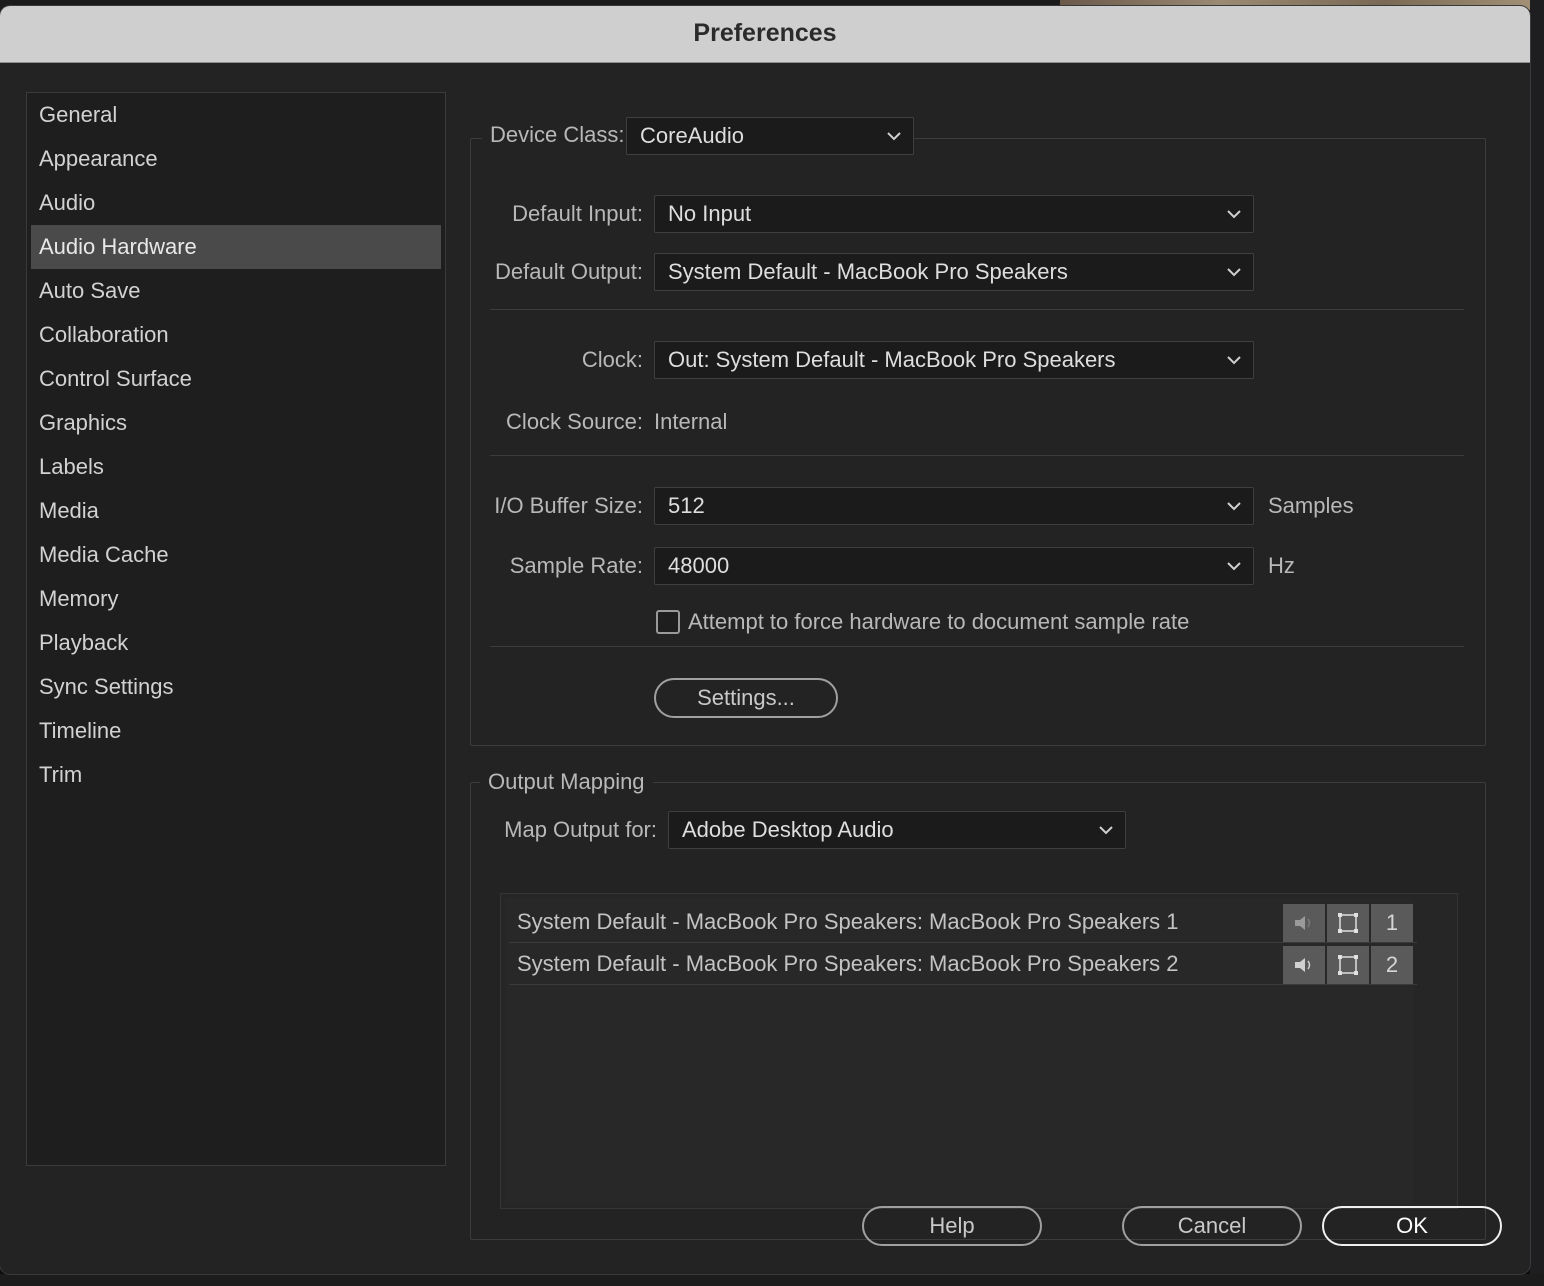  Describe the element at coordinates (668, 622) in the screenshot. I see `force-sample-rate-checkbox` at that location.